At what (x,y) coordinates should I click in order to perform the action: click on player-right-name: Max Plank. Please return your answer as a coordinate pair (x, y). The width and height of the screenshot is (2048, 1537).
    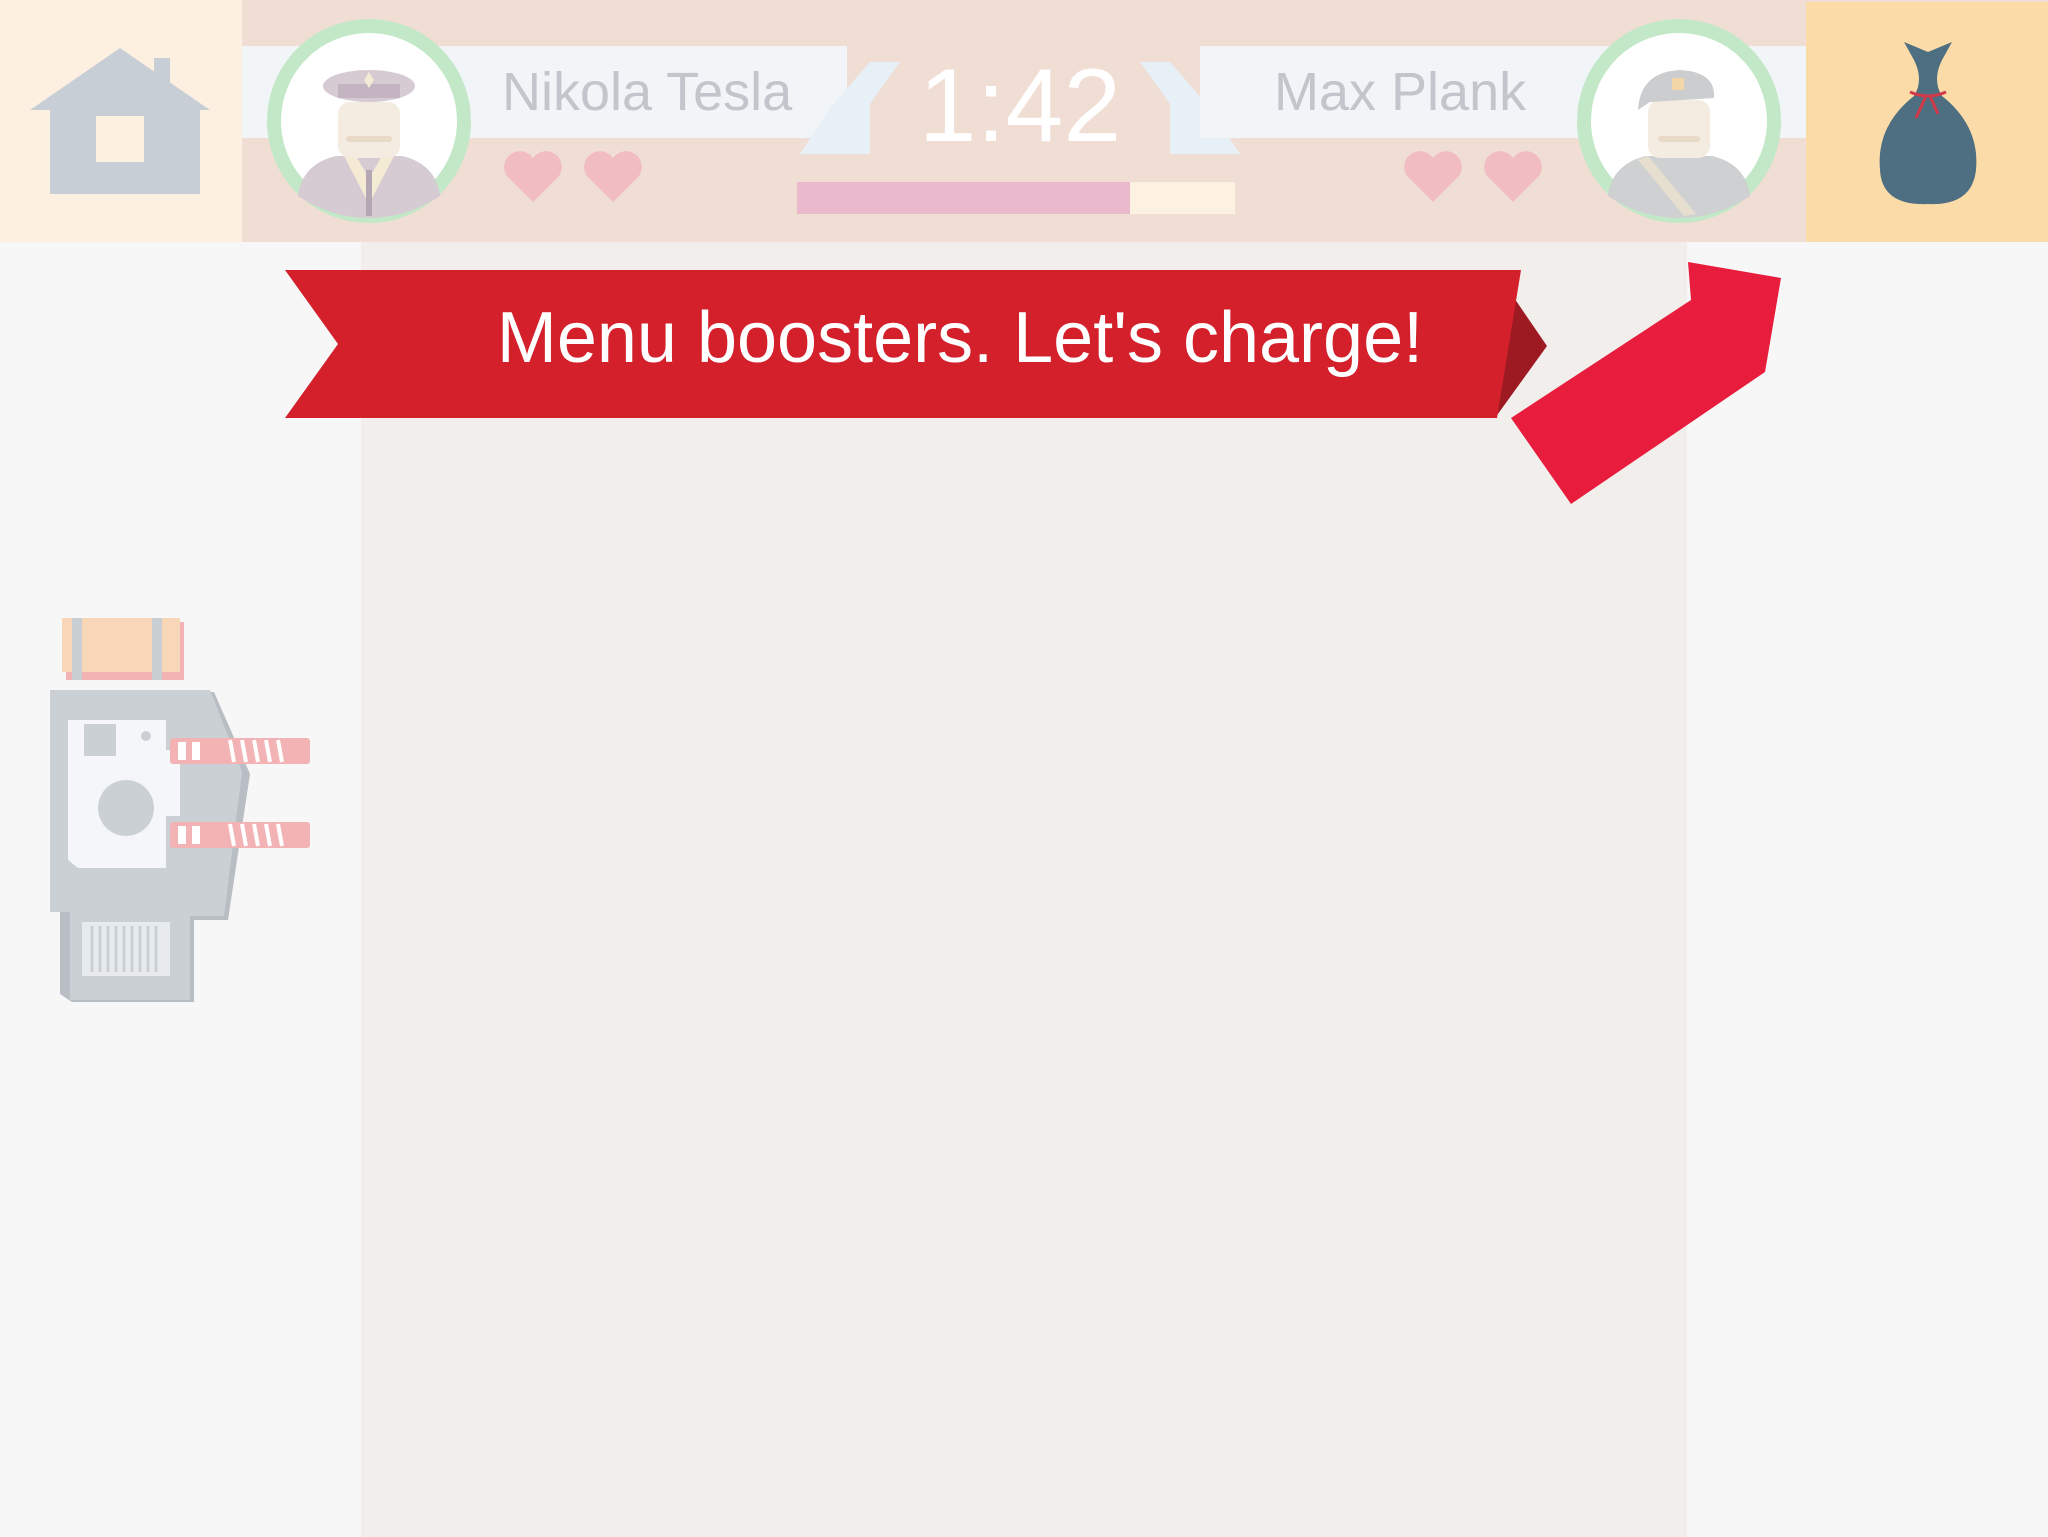
    Looking at the image, I should click on (1400, 92).